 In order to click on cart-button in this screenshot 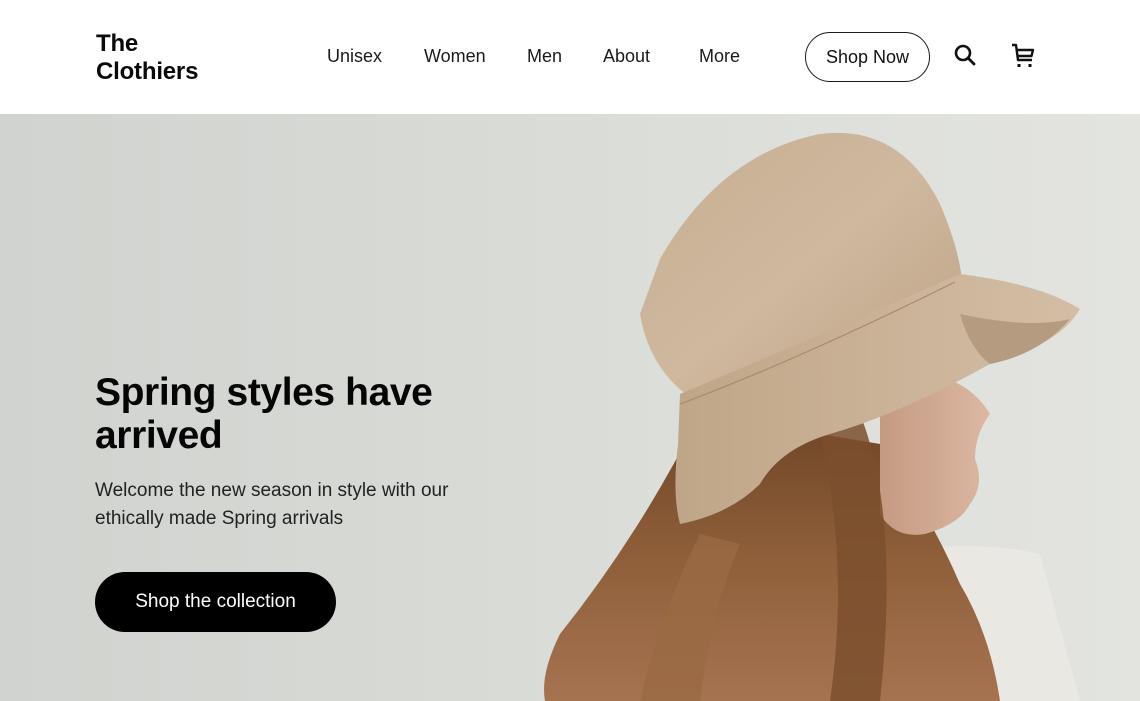, I will do `click(1023, 56)`.